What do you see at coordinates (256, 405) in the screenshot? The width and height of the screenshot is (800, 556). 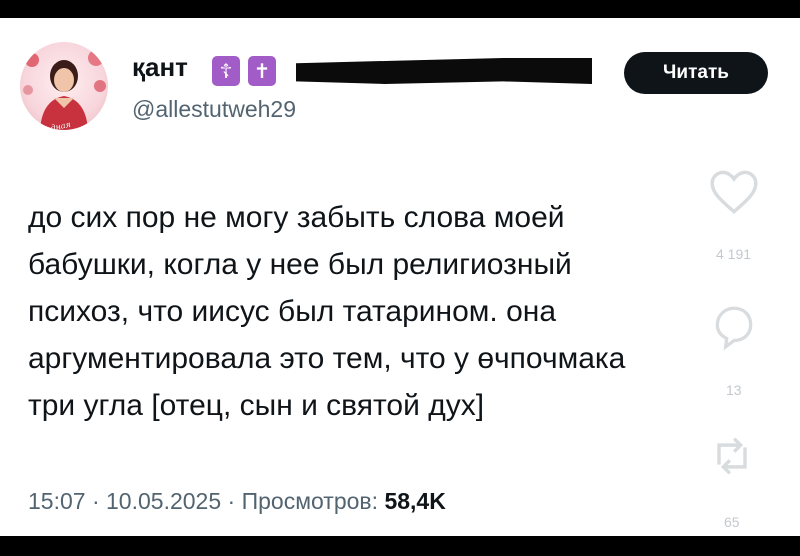 I see `tweet-line: три угла [отец, сын и святой дух]` at bounding box center [256, 405].